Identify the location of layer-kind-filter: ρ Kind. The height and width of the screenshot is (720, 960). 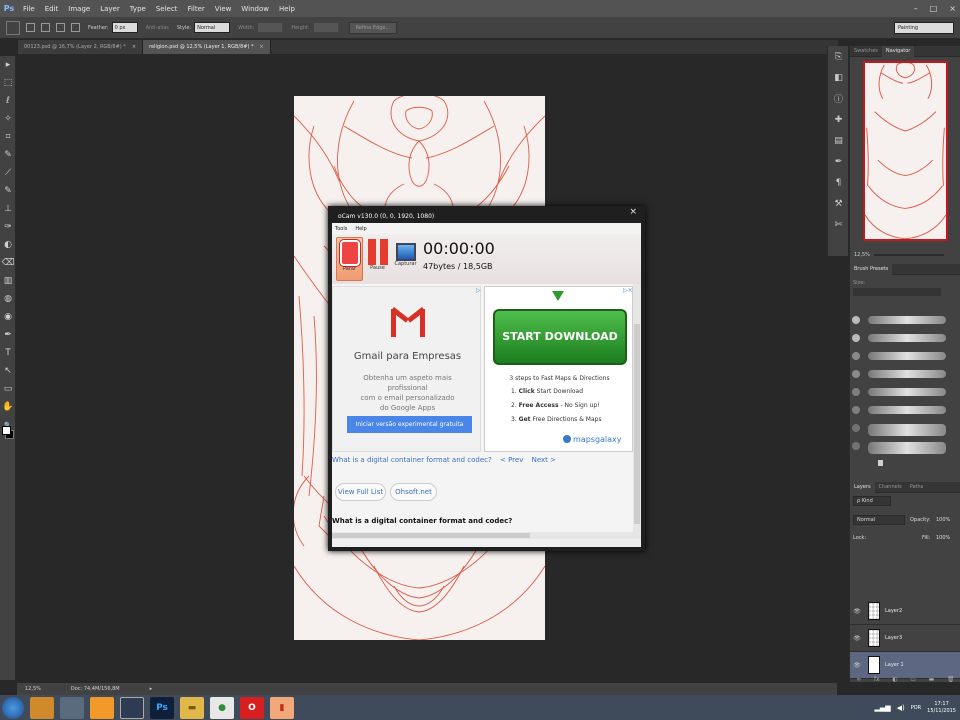
(872, 501).